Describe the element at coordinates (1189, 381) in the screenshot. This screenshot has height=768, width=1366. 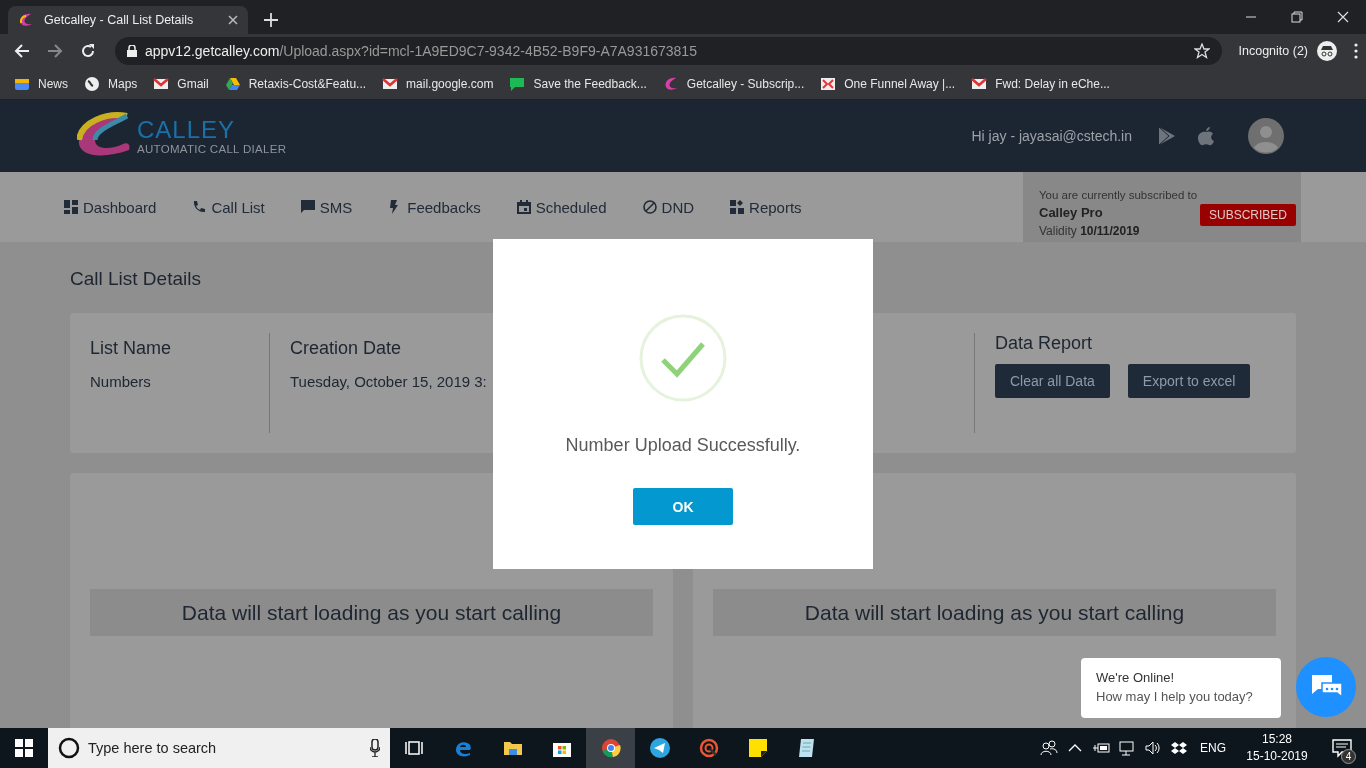
I see `action-button: Export to excel` at that location.